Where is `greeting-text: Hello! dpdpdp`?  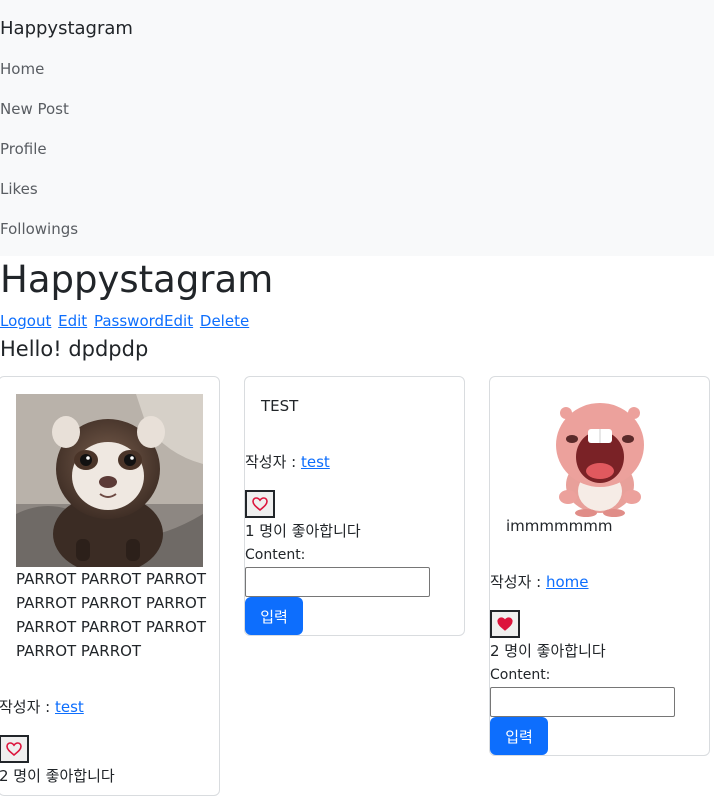
greeting-text: Hello! dpdpdp is located at coordinates (74, 349).